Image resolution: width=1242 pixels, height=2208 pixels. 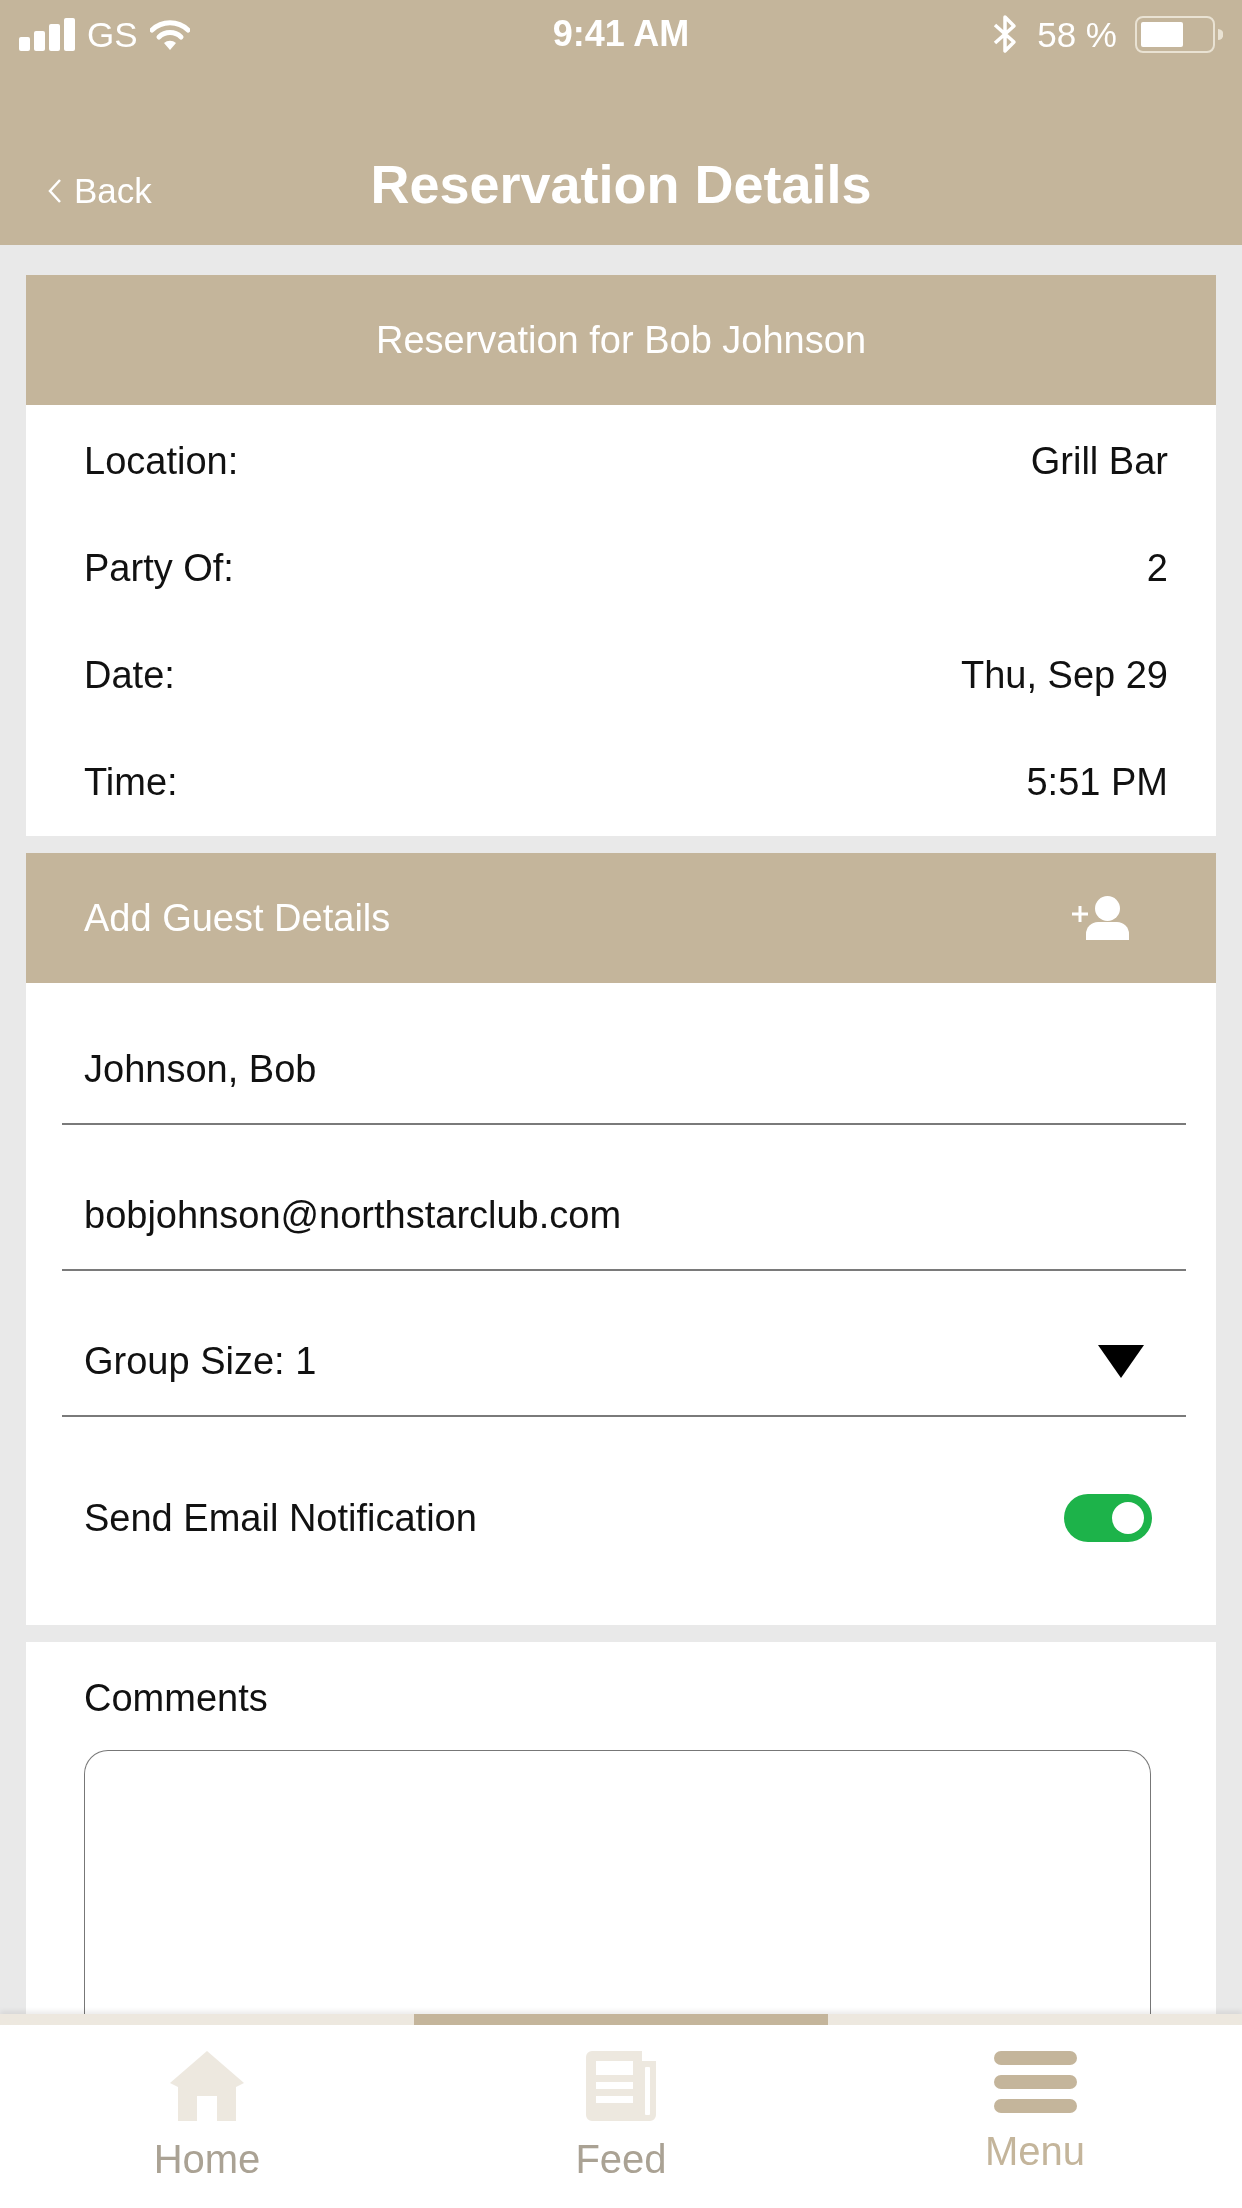 I want to click on tab-item: Home, so click(x=207, y=2116).